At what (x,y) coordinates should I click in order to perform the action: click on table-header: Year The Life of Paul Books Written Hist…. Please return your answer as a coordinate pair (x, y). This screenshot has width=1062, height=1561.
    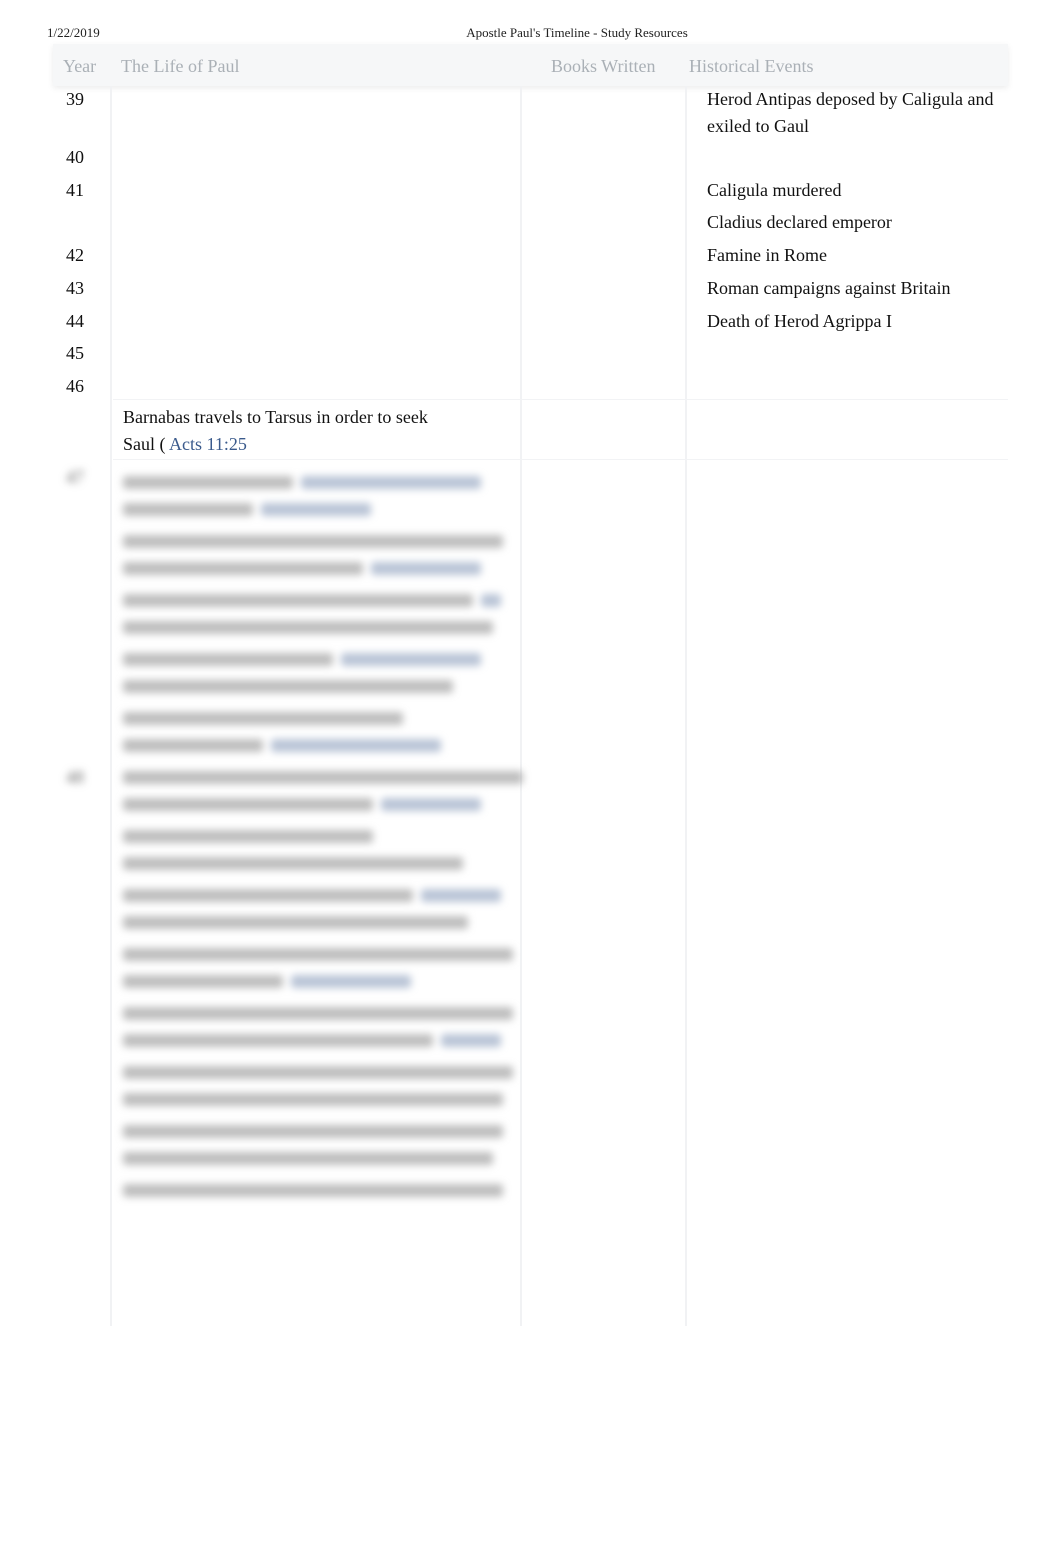
    Looking at the image, I should click on (530, 65).